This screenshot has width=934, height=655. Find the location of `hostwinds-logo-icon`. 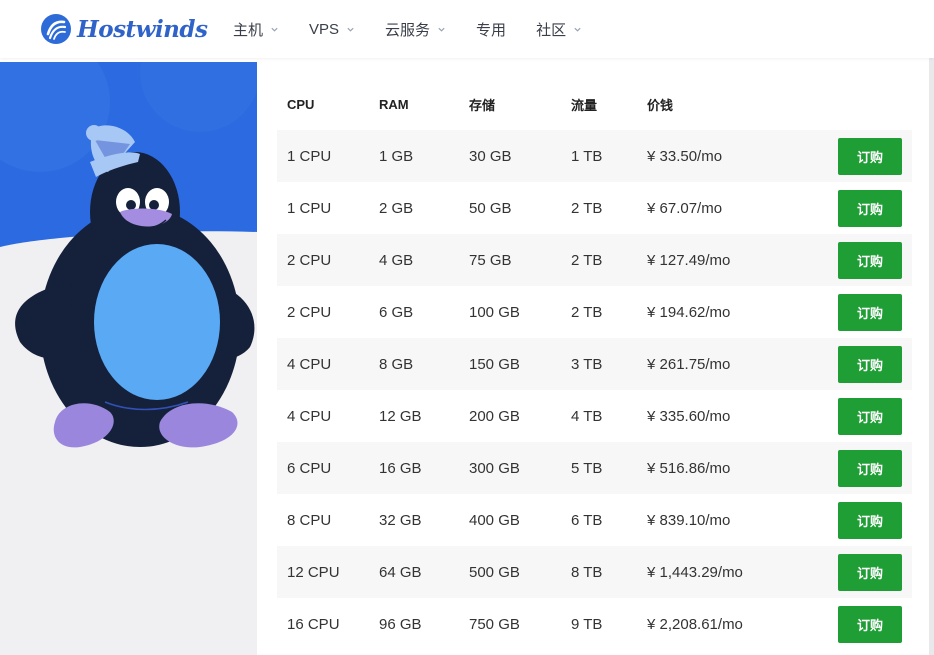

hostwinds-logo-icon is located at coordinates (56, 29).